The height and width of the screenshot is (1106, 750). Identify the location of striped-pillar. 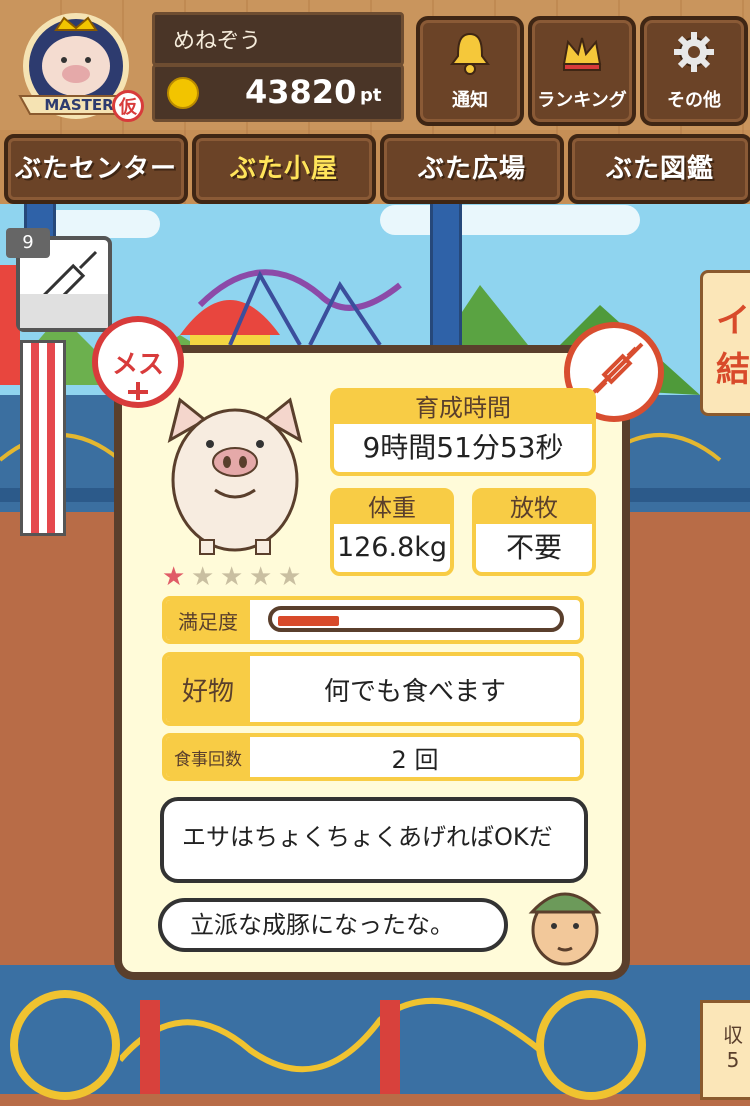
(43, 438).